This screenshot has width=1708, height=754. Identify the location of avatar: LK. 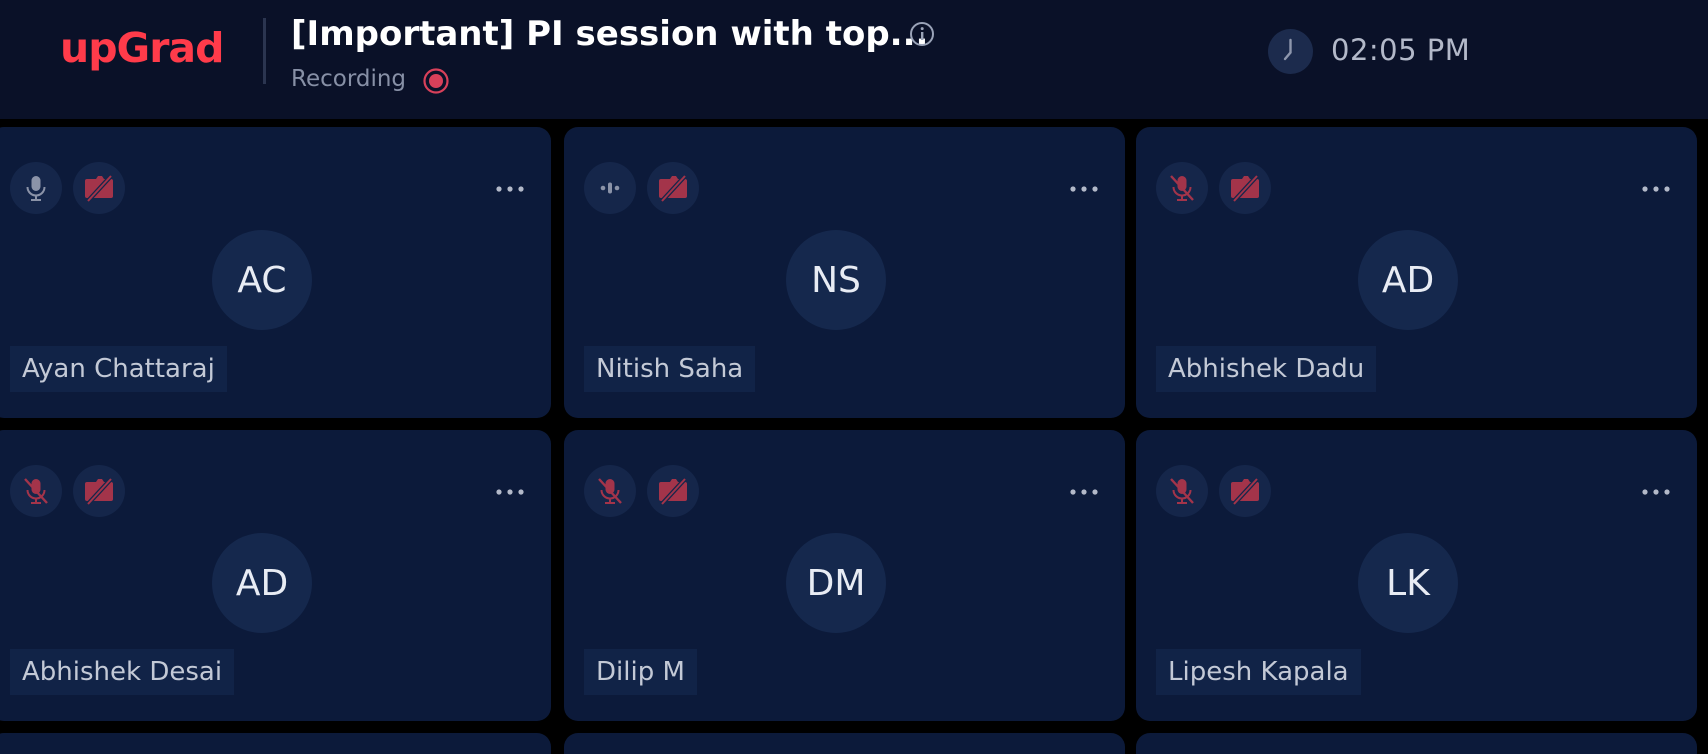
(1408, 583).